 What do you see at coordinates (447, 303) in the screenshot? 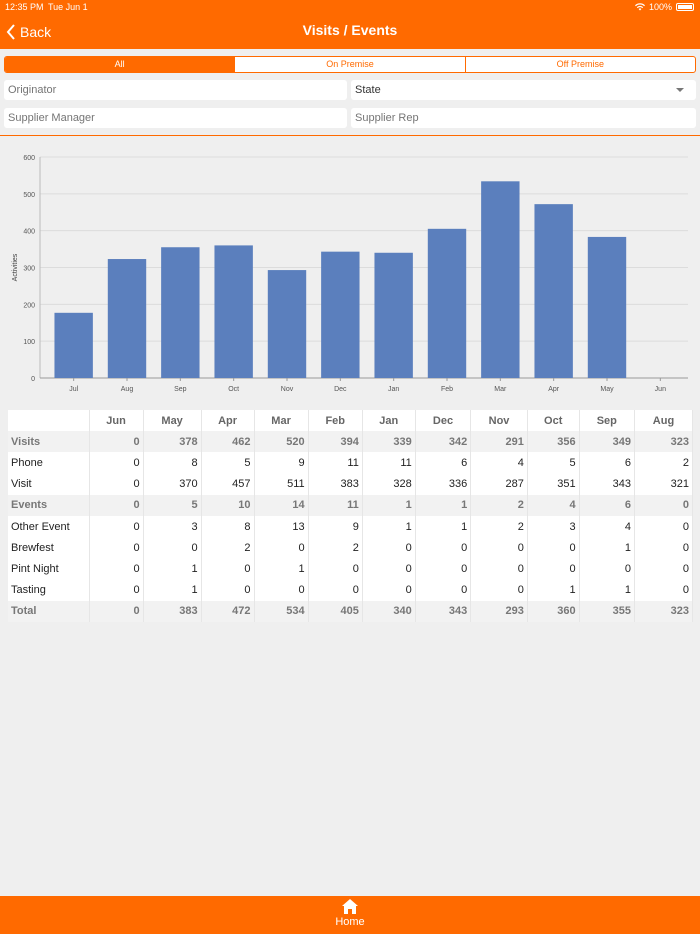
I see `bar-feb` at bounding box center [447, 303].